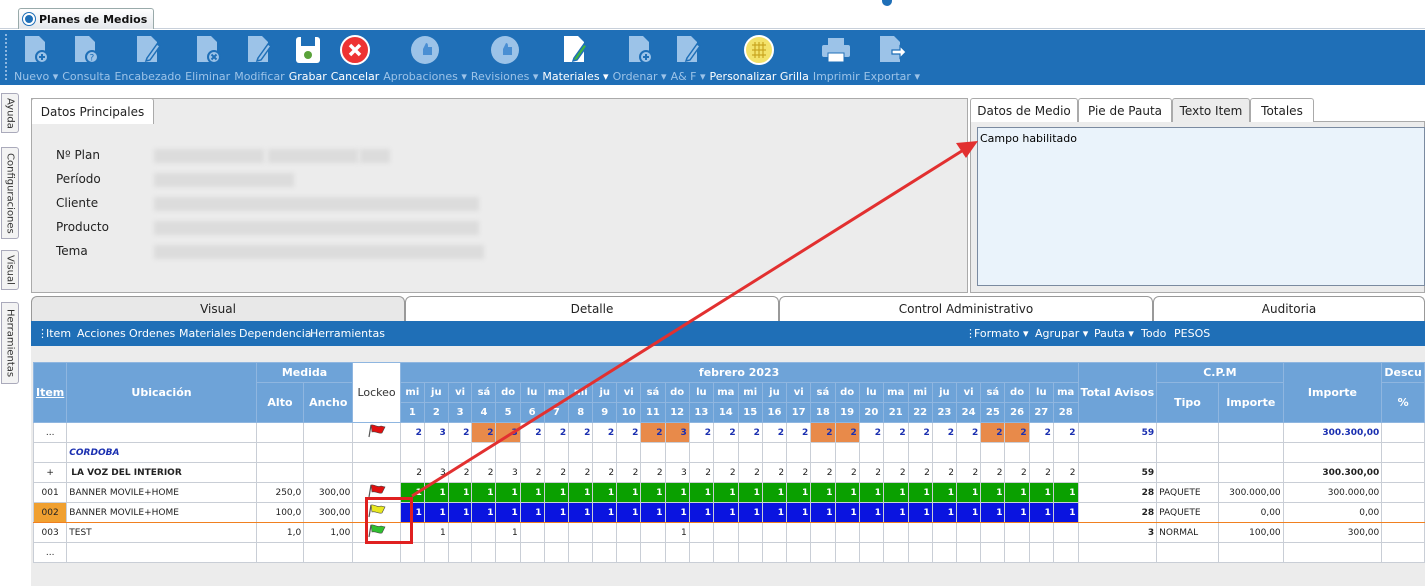 The image size is (1425, 586). What do you see at coordinates (759, 57) in the screenshot?
I see `toolbar-personalizar-grilla-button: Personalizar Grilla` at bounding box center [759, 57].